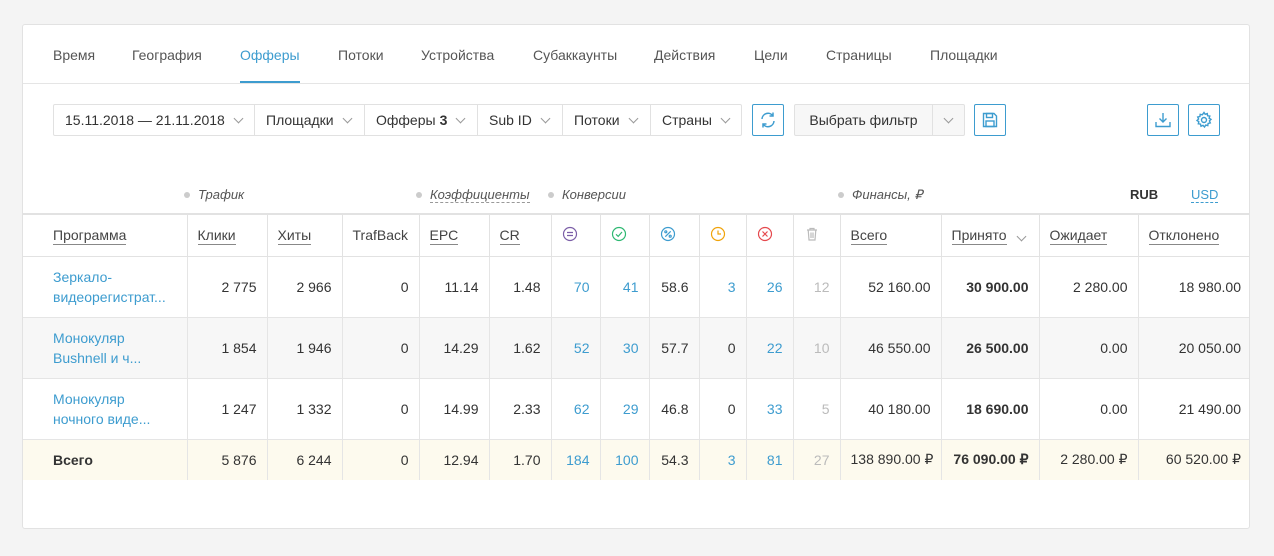 Image resolution: width=1274 pixels, height=556 pixels. What do you see at coordinates (74, 55) in the screenshot?
I see `tab-time: Время` at bounding box center [74, 55].